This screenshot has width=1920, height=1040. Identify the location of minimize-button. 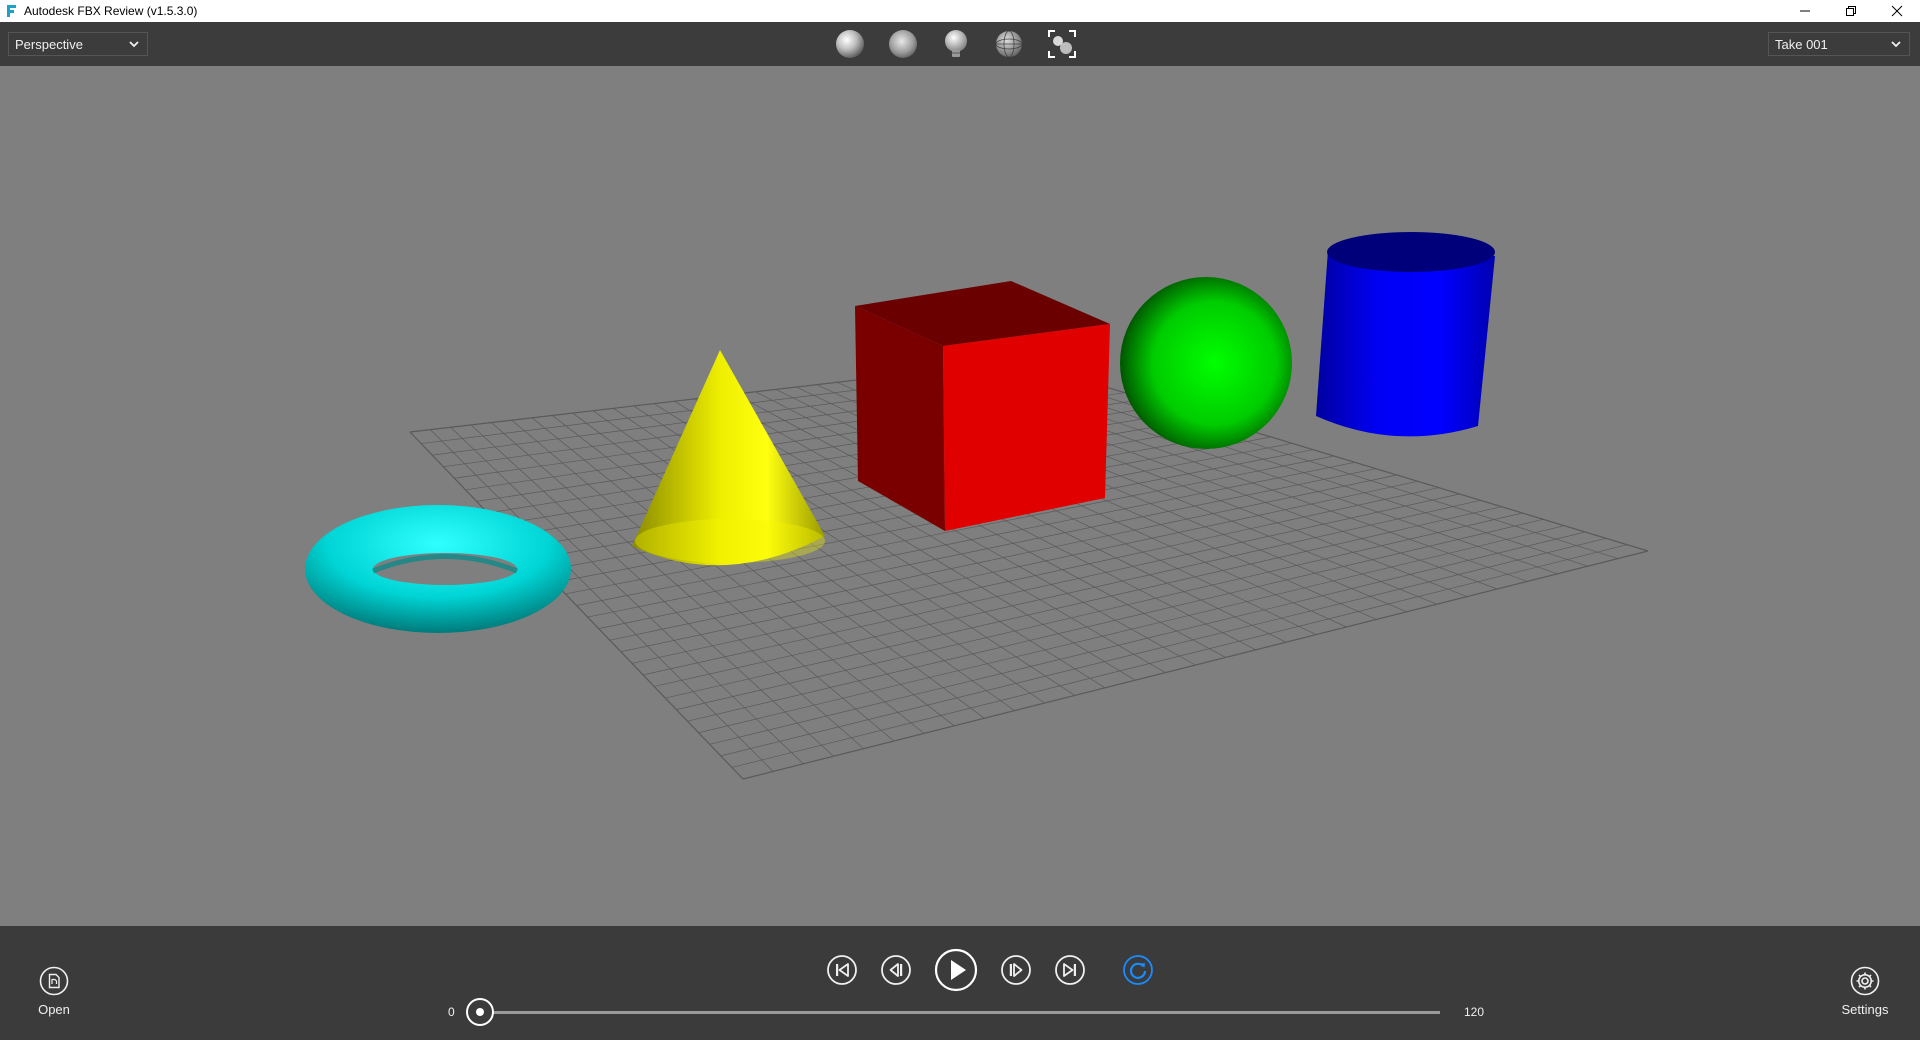
(1805, 11).